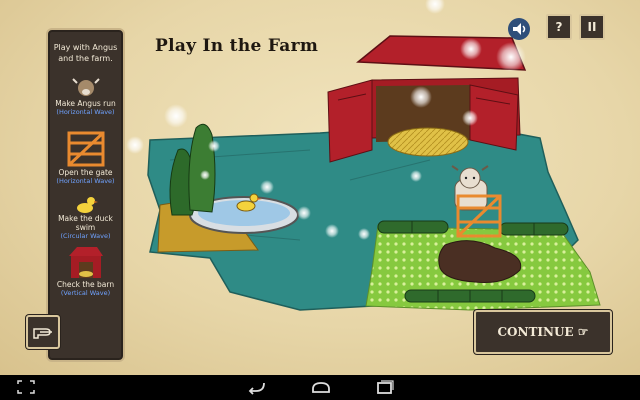  I want to click on page-title: Play In the Farm, so click(237, 46).